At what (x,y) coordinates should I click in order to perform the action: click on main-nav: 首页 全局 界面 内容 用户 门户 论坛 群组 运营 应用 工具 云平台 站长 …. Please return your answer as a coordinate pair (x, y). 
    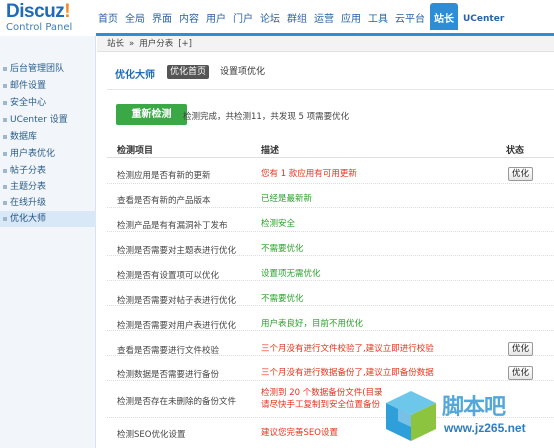
    Looking at the image, I should click on (302, 18).